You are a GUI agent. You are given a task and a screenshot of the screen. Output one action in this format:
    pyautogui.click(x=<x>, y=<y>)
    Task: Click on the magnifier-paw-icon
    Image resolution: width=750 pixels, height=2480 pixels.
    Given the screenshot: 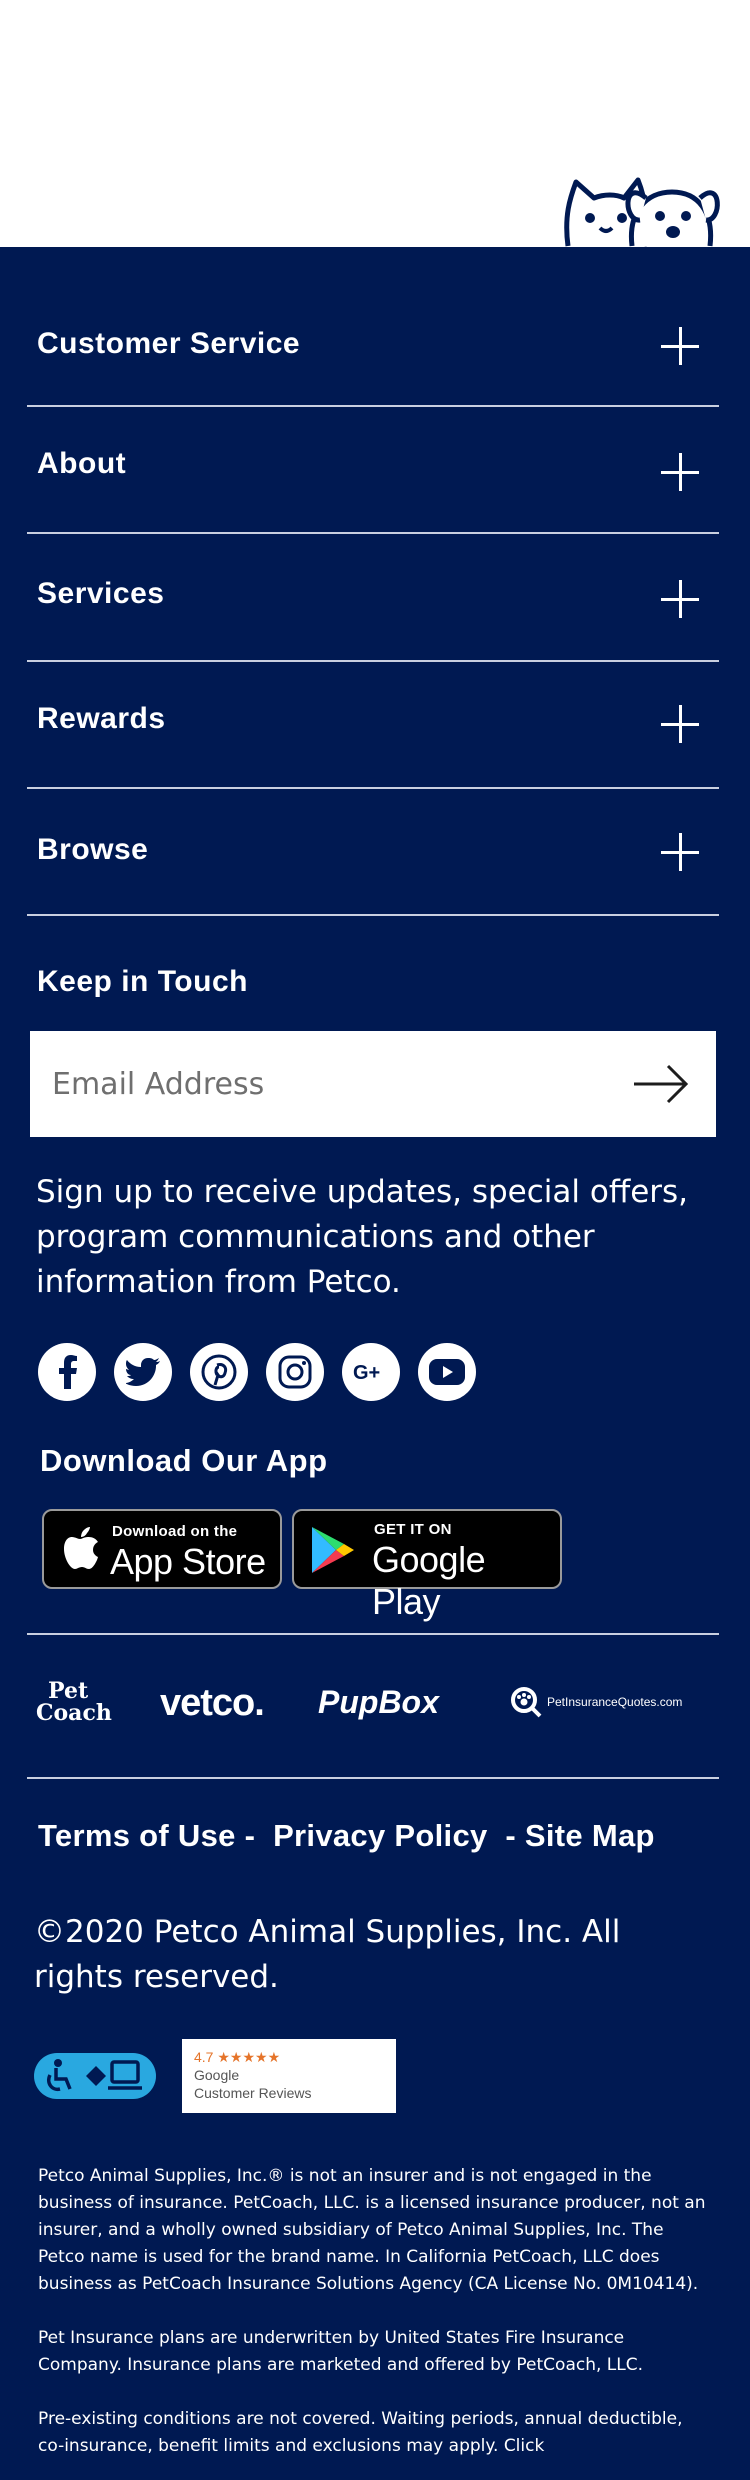 What is the action you would take?
    pyautogui.click(x=526, y=1702)
    